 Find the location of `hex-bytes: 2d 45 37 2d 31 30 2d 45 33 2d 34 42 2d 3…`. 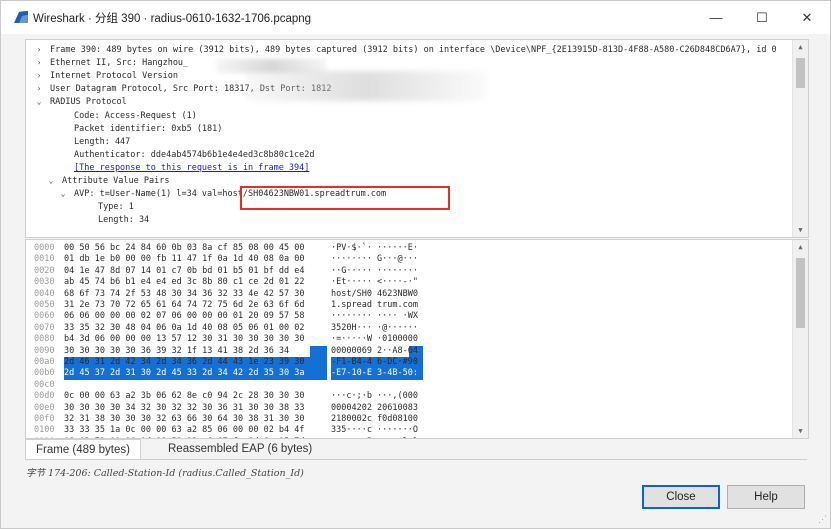

hex-bytes: 2d 45 37 2d 31 30 2d 45 33 2d 34 42 2d 3… is located at coordinates (184, 373).